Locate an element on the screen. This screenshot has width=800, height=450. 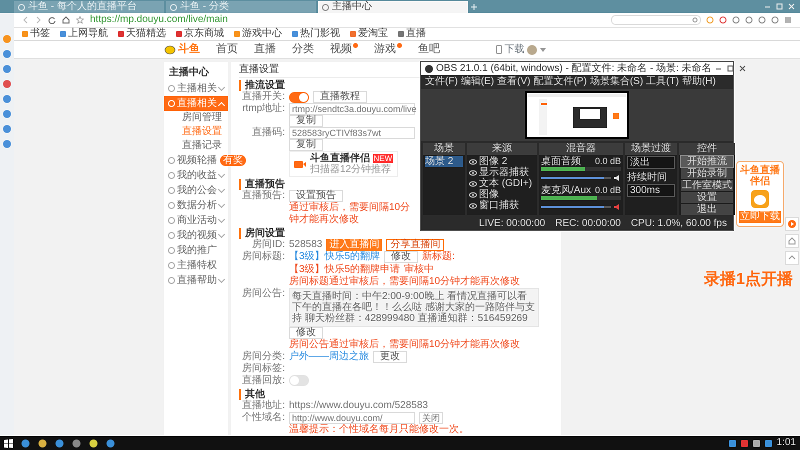
dropdown: 关闭 is located at coordinates (431, 418).